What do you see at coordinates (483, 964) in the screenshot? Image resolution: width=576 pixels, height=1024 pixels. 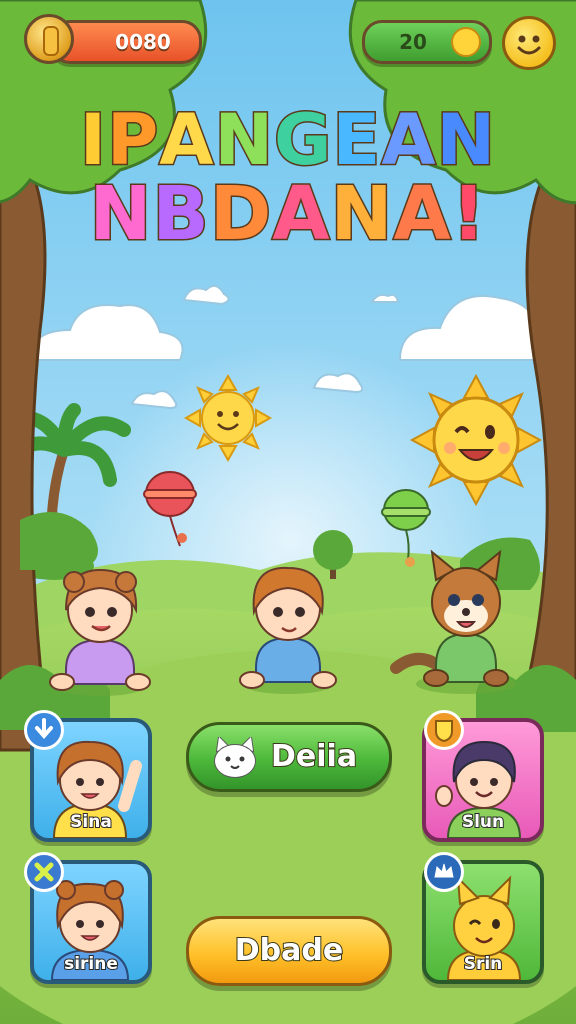 I see `card-label-srin: Srin` at bounding box center [483, 964].